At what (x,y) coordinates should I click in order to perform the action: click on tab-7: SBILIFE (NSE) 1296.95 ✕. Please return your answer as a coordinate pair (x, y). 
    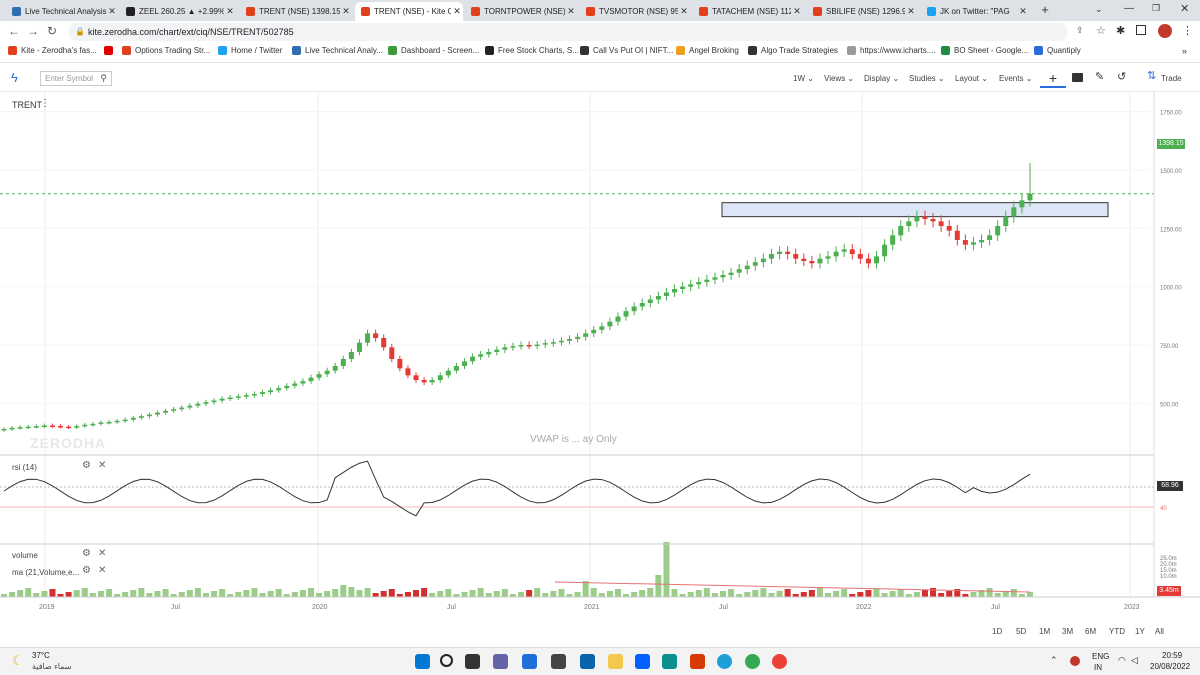
    Looking at the image, I should click on (862, 11).